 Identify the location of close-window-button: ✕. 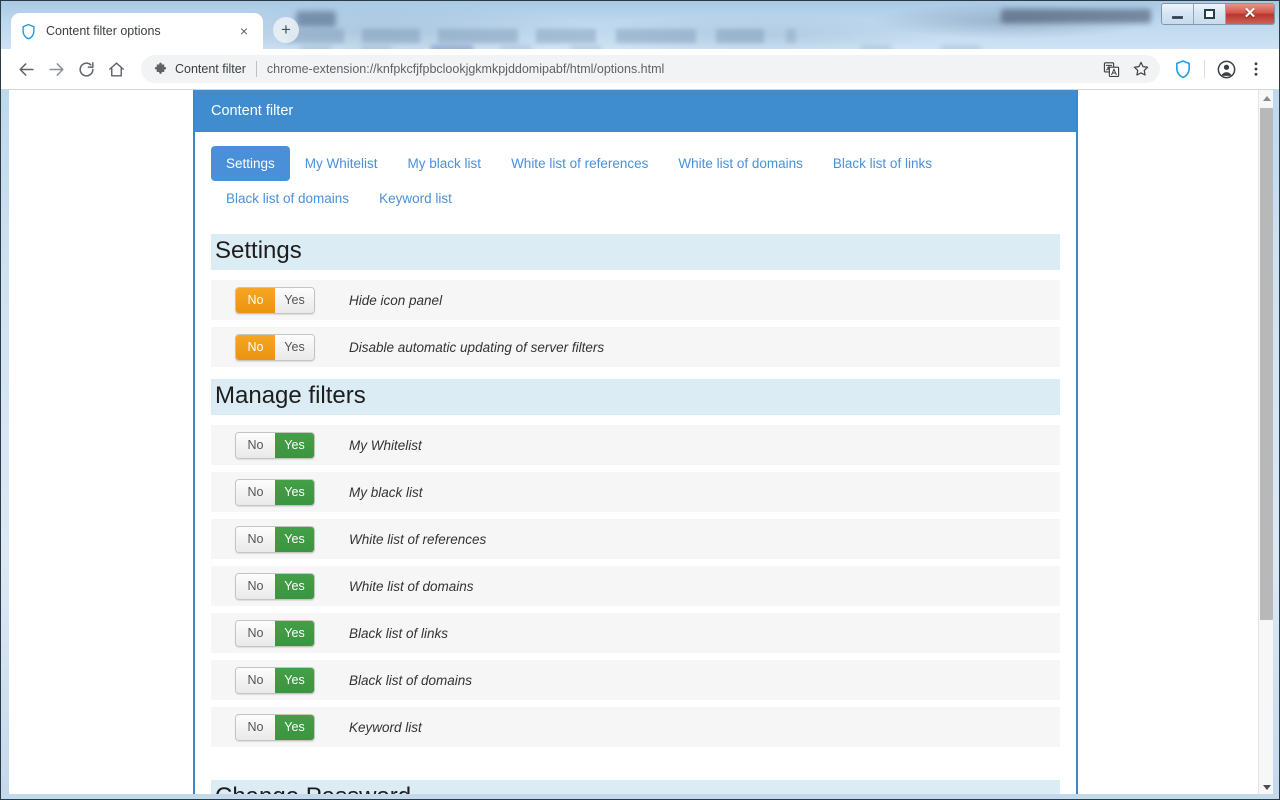
(1250, 14).